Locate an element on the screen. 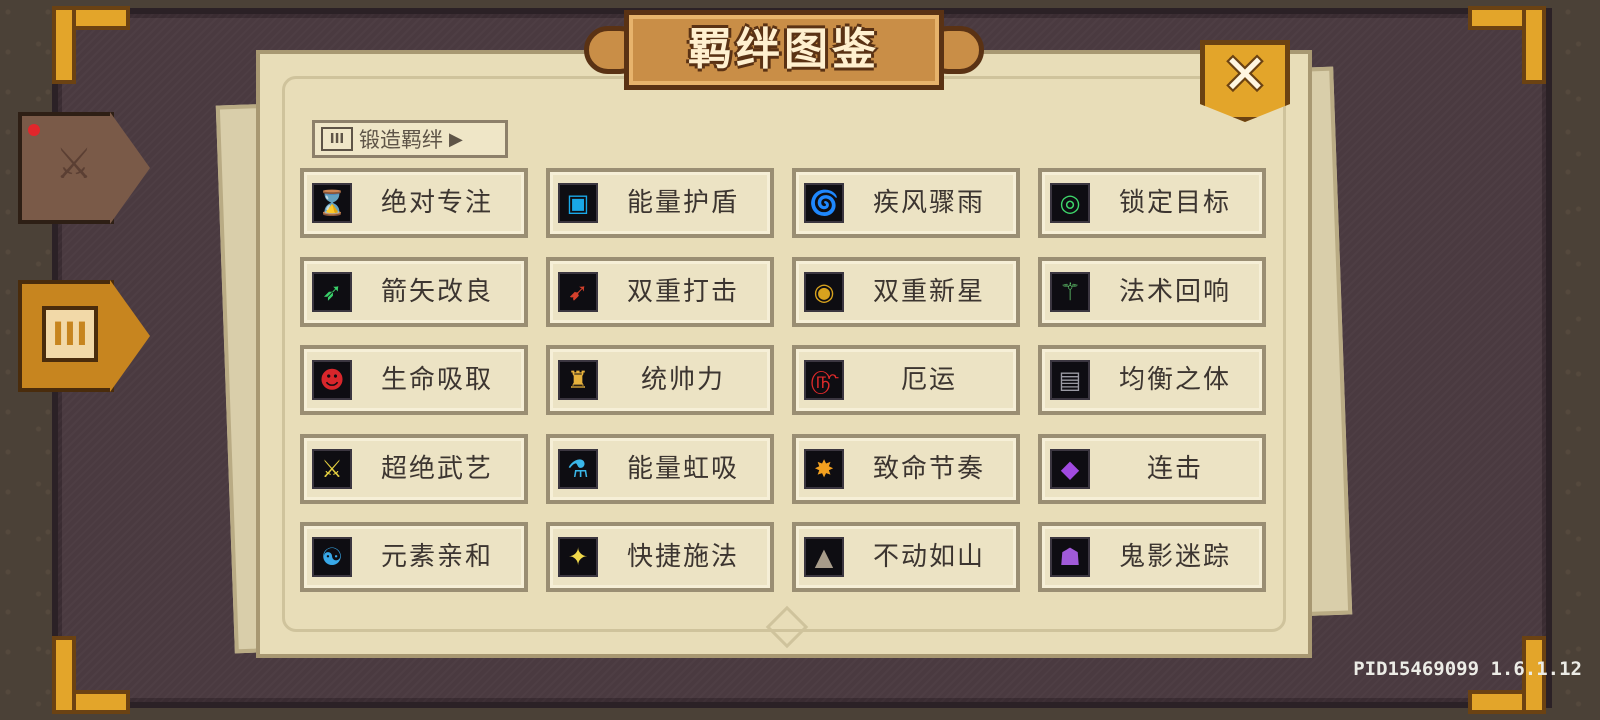 This screenshot has height=720, width=1600. bond-card: ▣ 能量护盾 is located at coordinates (660, 203).